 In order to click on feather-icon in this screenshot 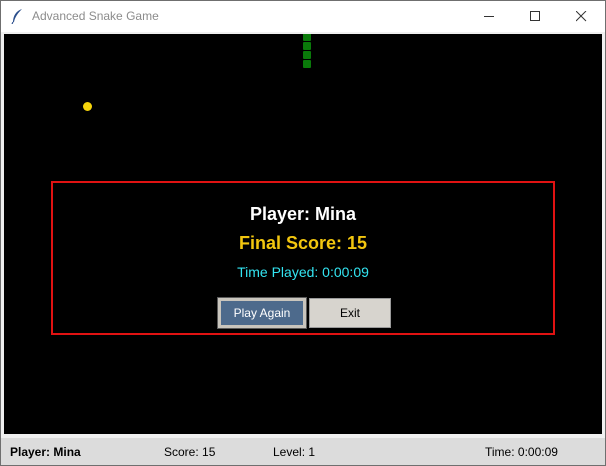, I will do `click(17, 16)`.